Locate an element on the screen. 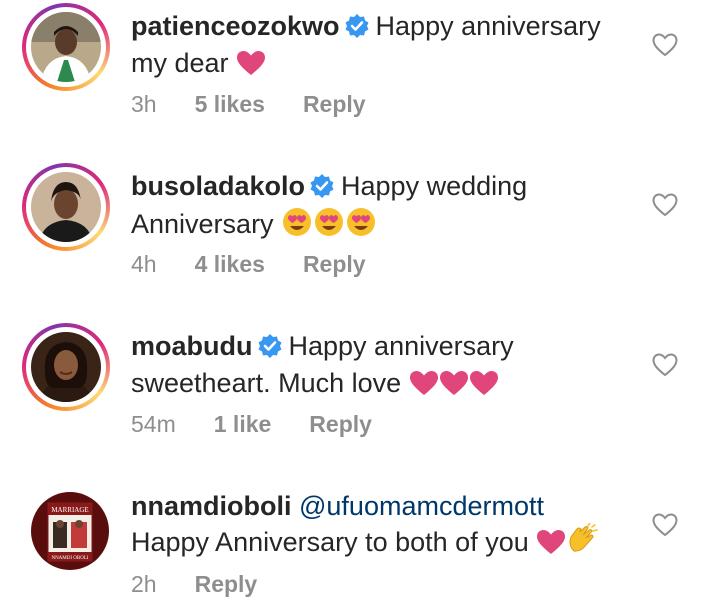 This screenshot has width=720, height=607. book-title-text: MARRIAGE is located at coordinates (69, 510).